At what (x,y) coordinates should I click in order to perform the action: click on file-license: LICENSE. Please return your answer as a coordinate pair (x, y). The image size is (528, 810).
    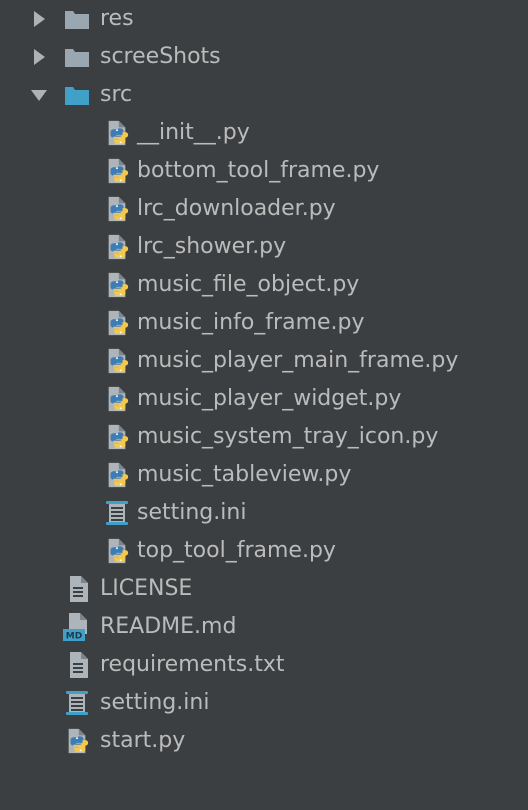
    Looking at the image, I should click on (264, 589).